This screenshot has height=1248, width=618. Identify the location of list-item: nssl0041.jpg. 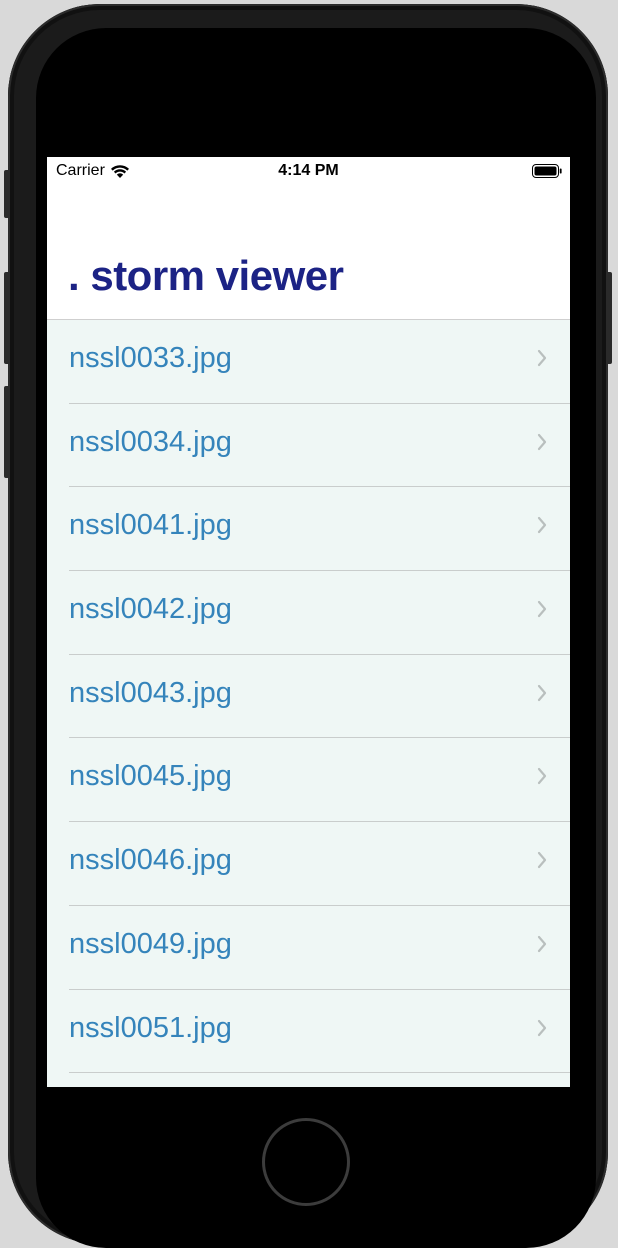
(308, 529).